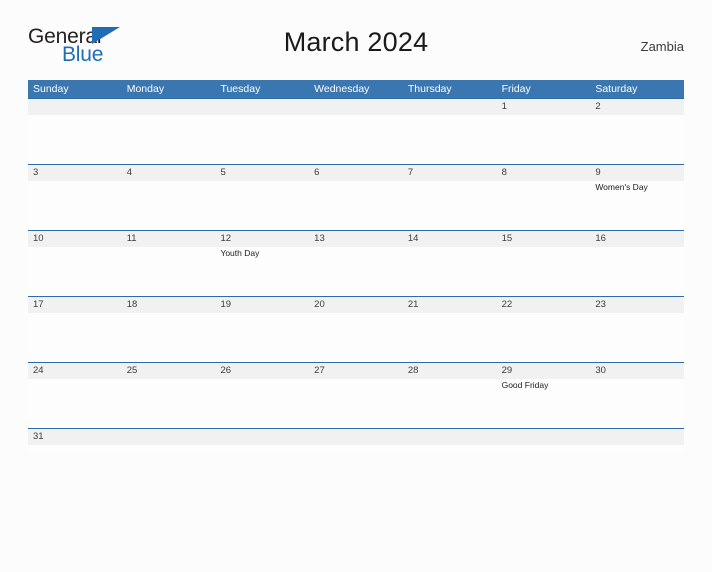  What do you see at coordinates (450, 197) in the screenshot?
I see `calendar-day-cell: 7` at bounding box center [450, 197].